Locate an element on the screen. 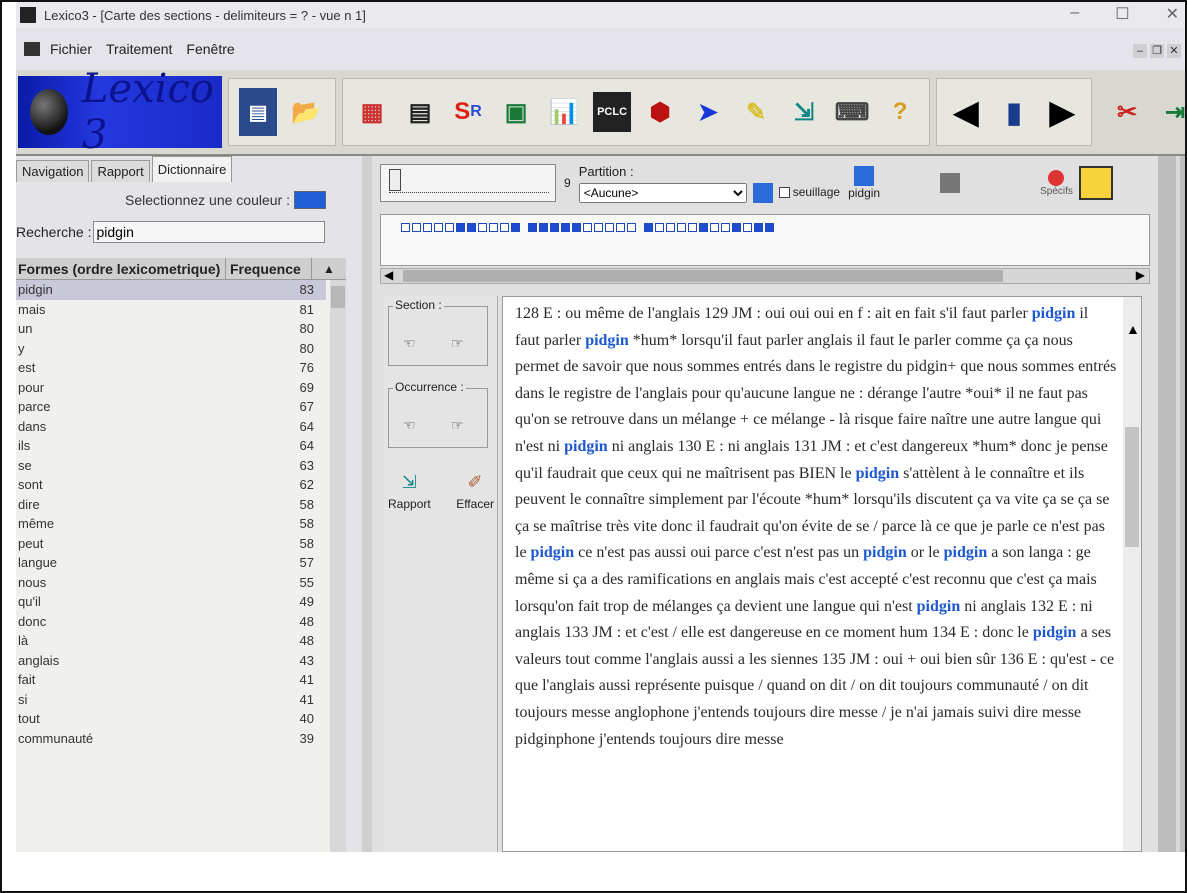 This screenshot has height=893, width=1187. panel-splitter is located at coordinates (367, 504).